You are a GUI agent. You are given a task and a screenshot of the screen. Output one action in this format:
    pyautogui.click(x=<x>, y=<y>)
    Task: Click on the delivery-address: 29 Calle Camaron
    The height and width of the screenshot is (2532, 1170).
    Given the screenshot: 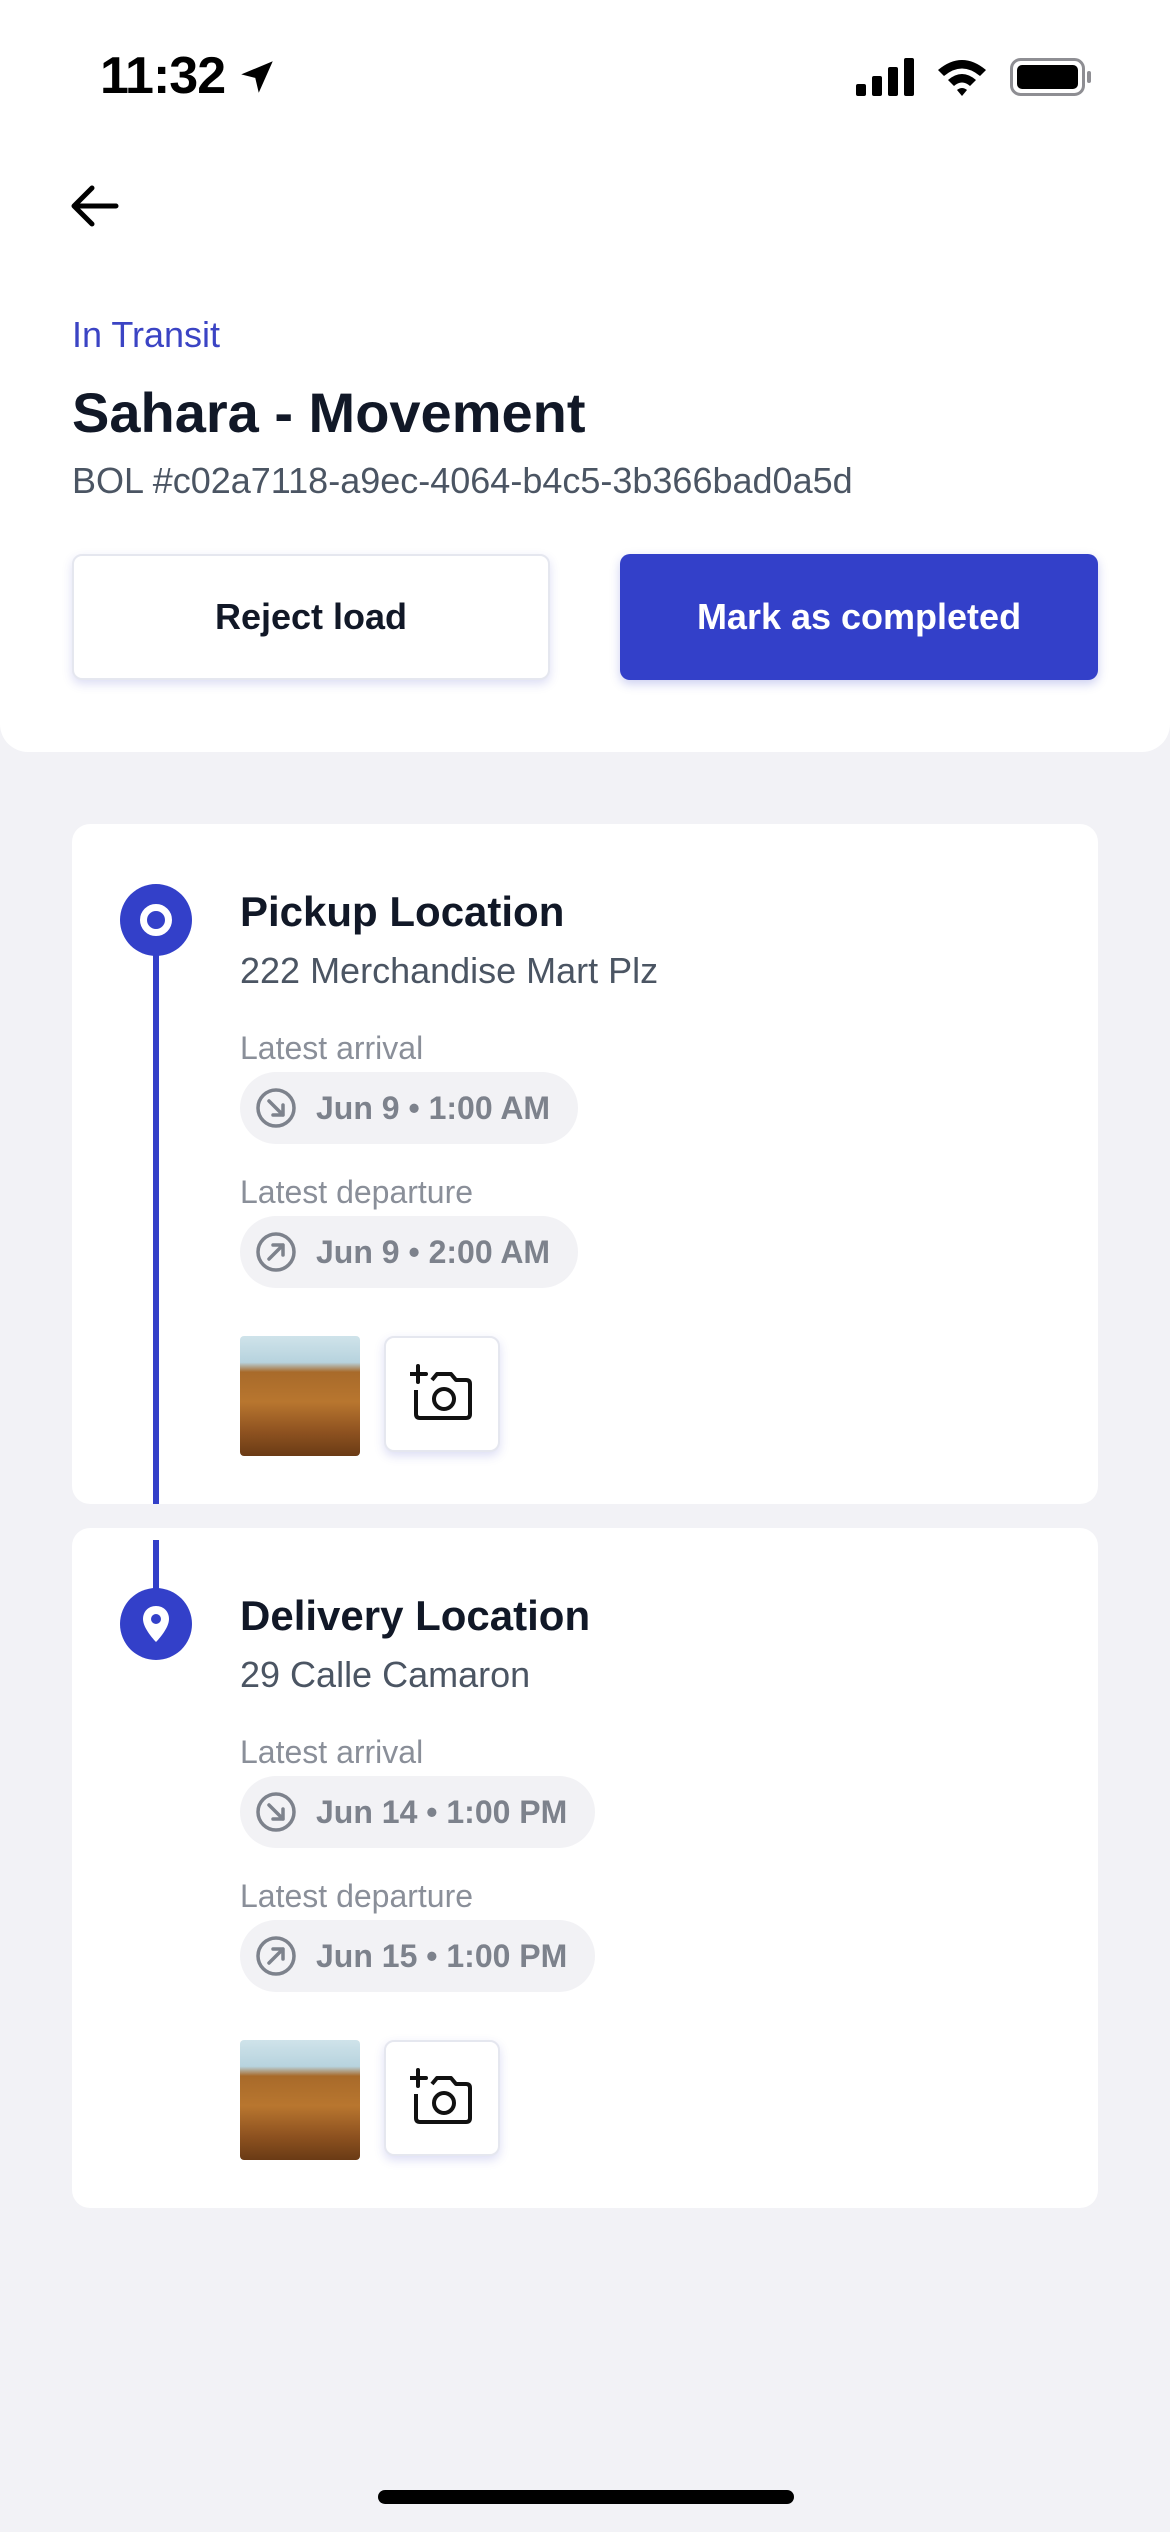 What is the action you would take?
    pyautogui.click(x=385, y=1674)
    